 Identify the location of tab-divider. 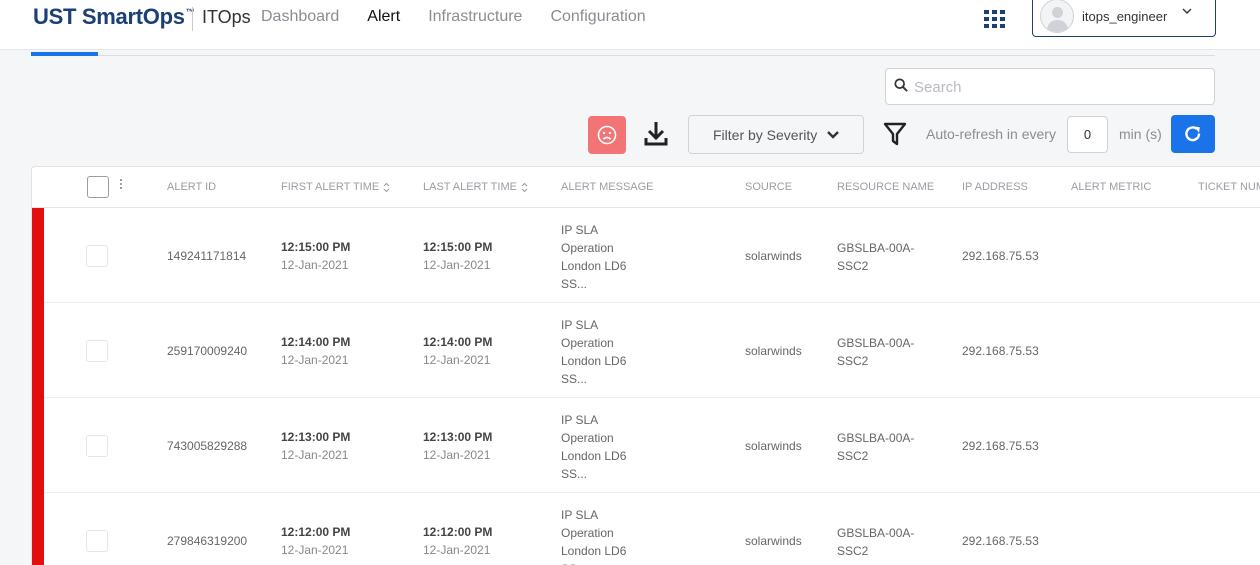
(623, 55).